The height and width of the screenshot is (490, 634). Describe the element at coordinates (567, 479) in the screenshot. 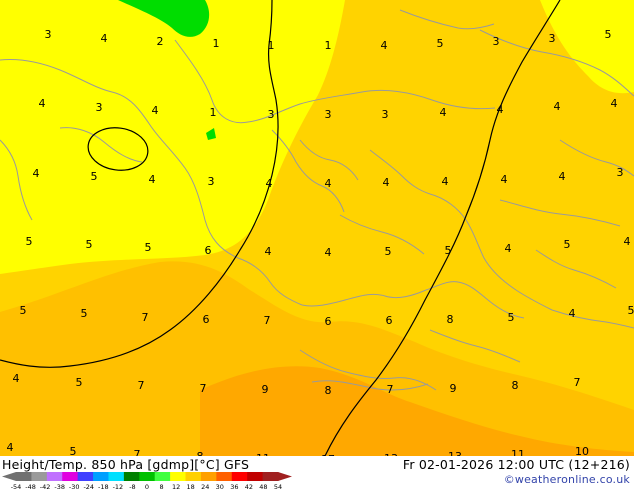

I see `credit-link: ©weatheronline.co.uk` at that location.